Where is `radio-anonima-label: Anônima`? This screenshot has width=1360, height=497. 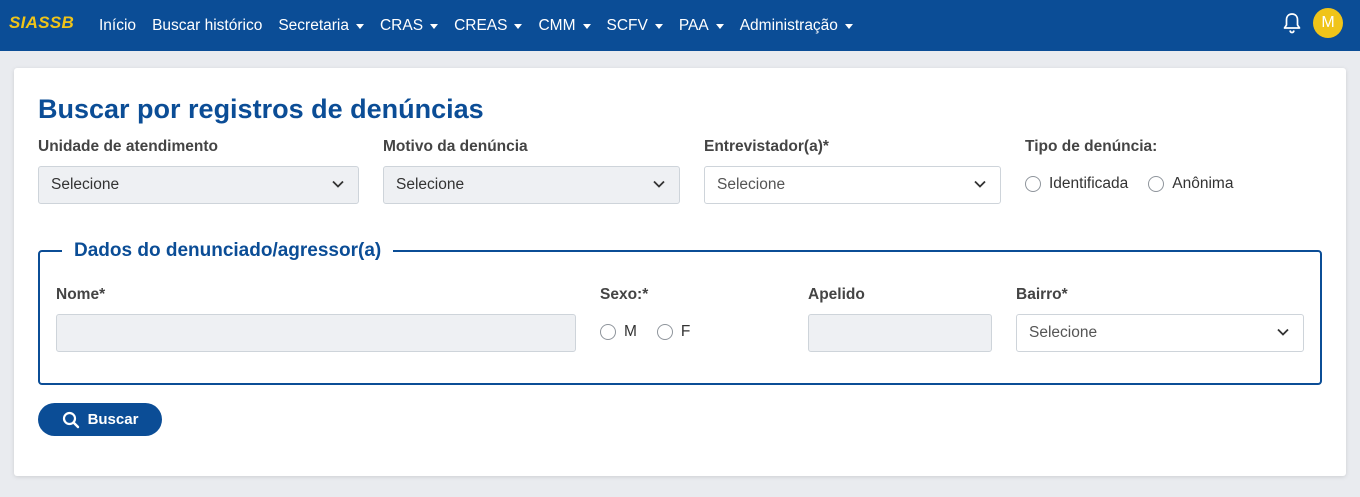
radio-anonima-label: Anônima is located at coordinates (1203, 183).